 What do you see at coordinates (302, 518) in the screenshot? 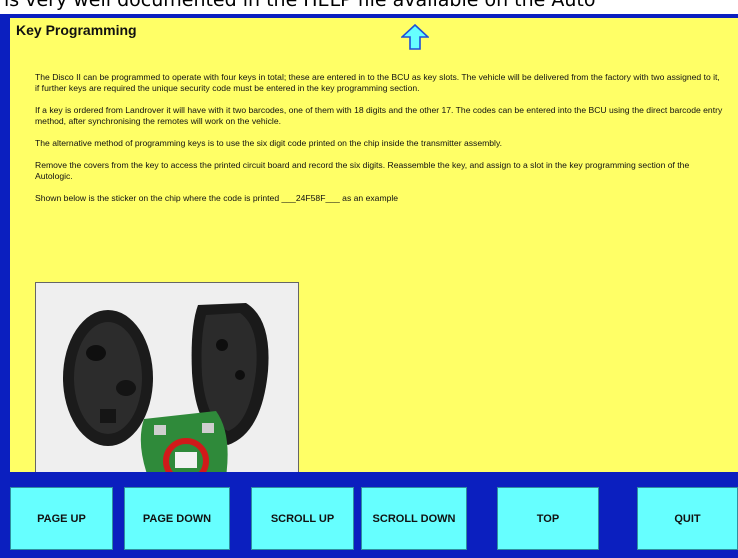
I see `scroll-up-button: SCROLL UP` at bounding box center [302, 518].